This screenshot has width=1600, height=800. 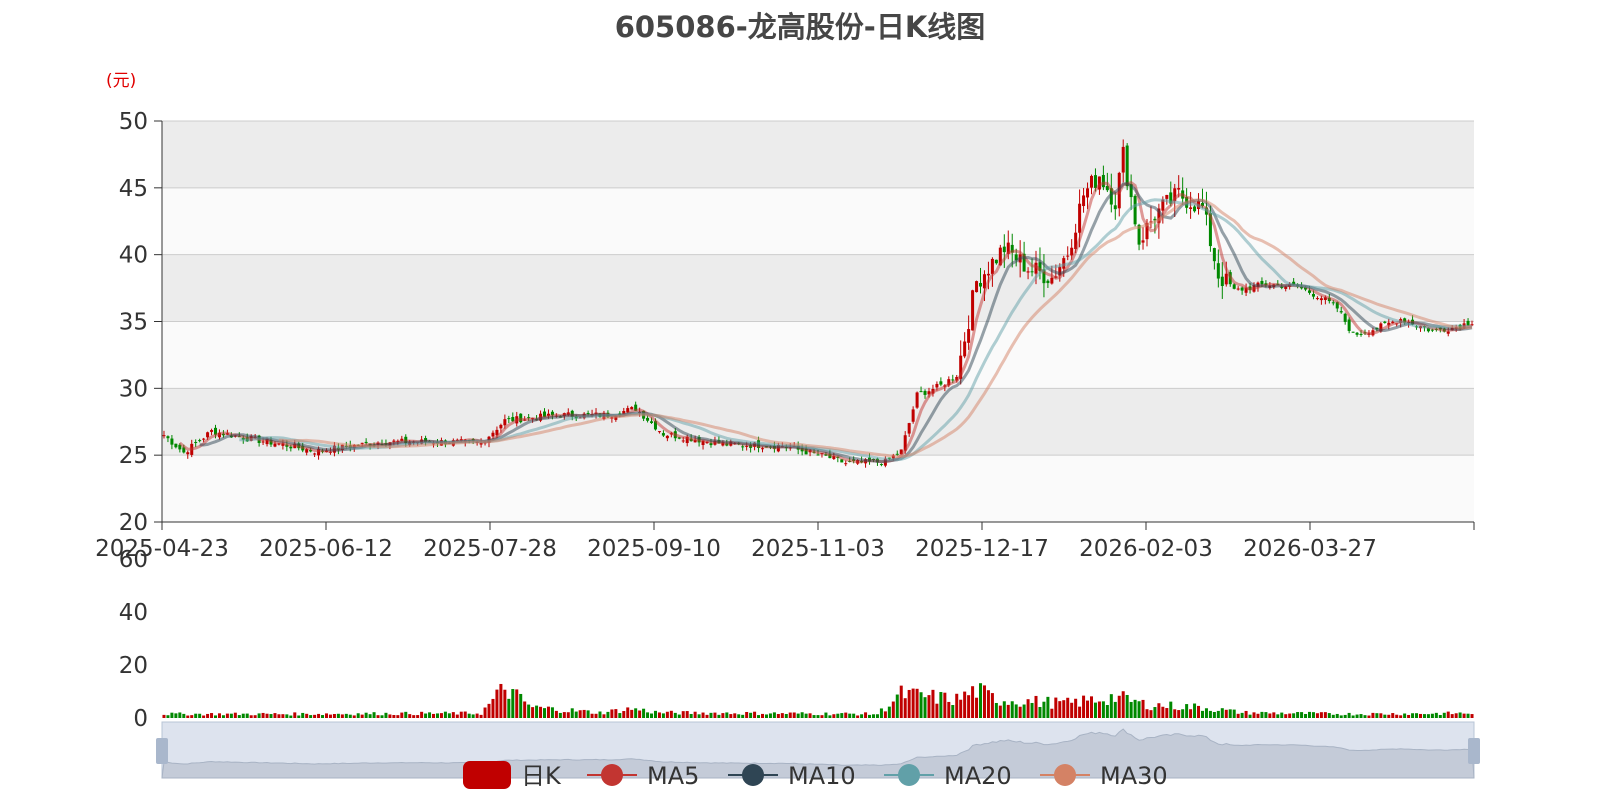 I want to click on volume-bars, so click(x=818, y=700).